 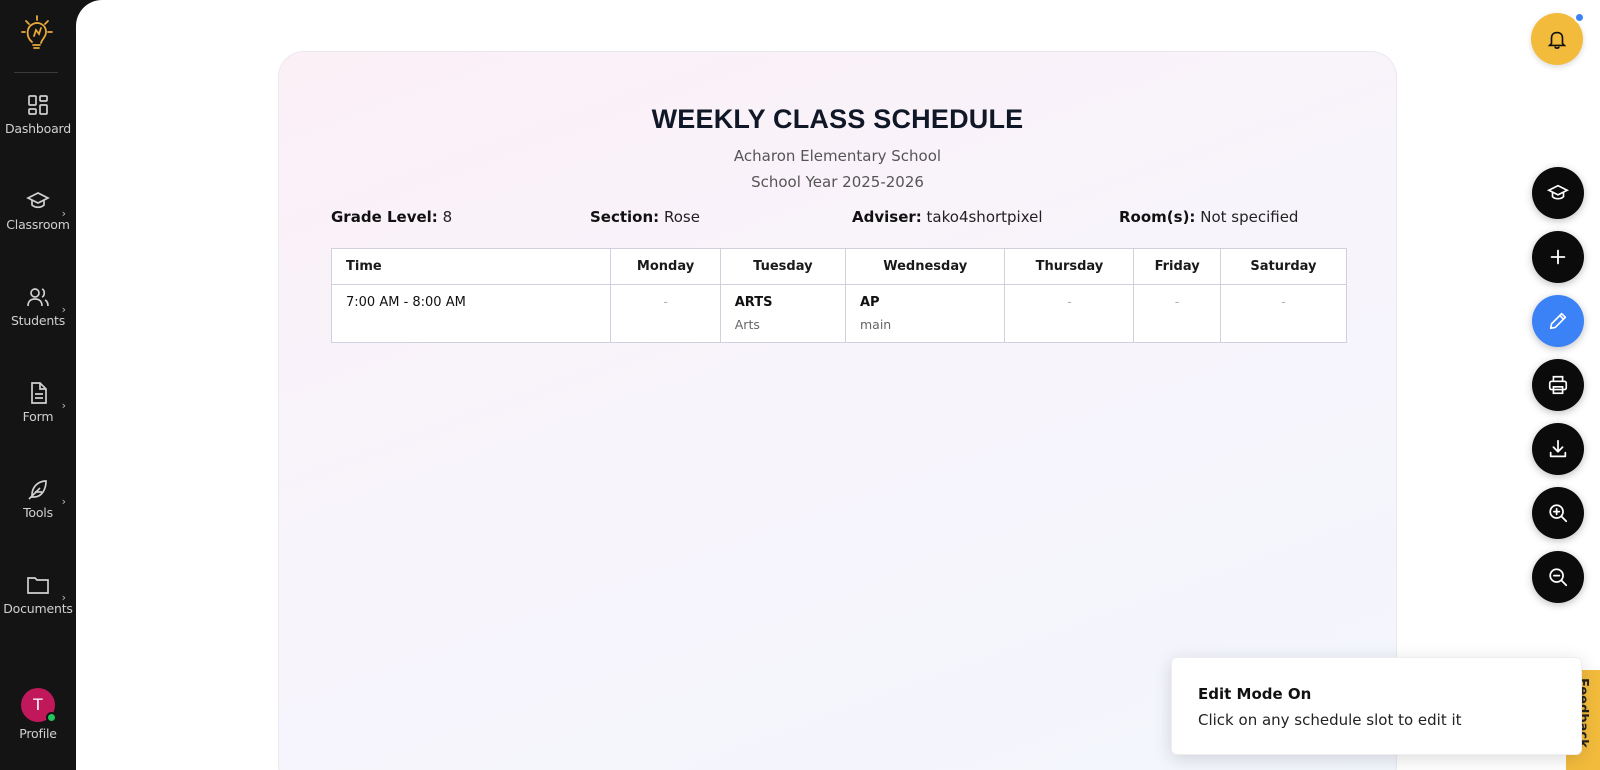 I want to click on grade-level-label: Grade Level:, so click(x=384, y=217).